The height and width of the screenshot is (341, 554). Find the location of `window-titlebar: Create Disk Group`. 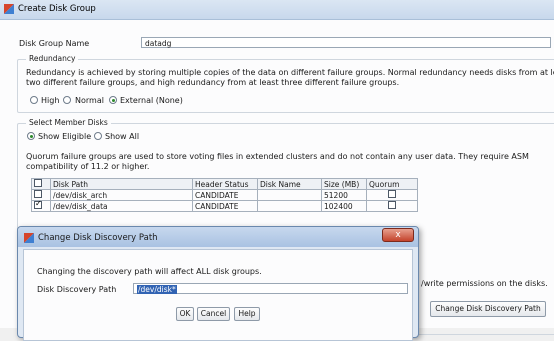

window-titlebar: Create Disk Group is located at coordinates (277, 10).